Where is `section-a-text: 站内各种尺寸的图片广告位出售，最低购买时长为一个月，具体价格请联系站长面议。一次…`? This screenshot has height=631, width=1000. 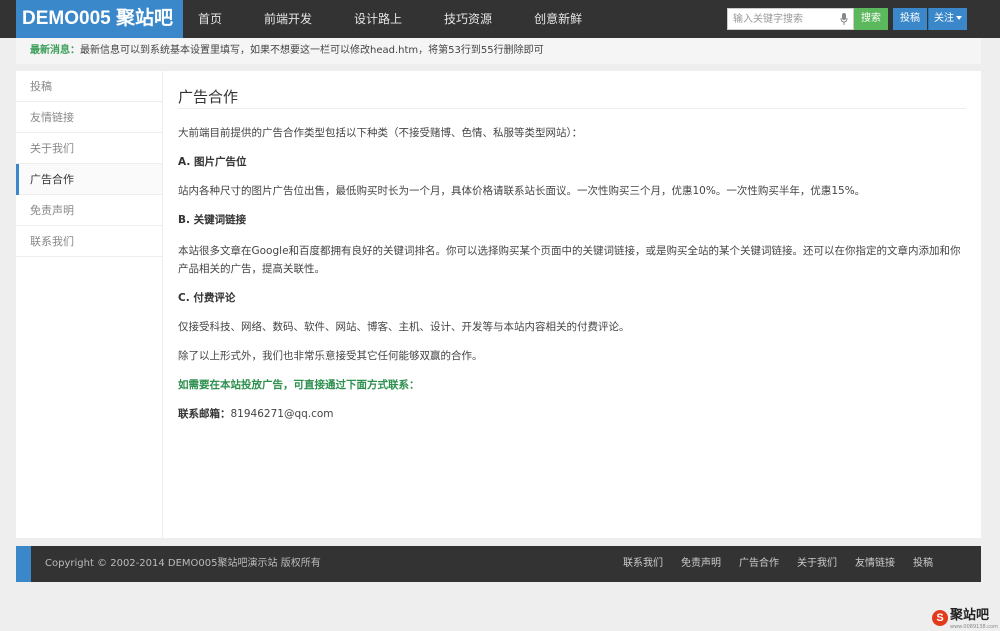
section-a-text: 站内各种尺寸的图片广告位出售，最低购买时长为一个月，具体价格请联系站长面议。一次… is located at coordinates (522, 191).